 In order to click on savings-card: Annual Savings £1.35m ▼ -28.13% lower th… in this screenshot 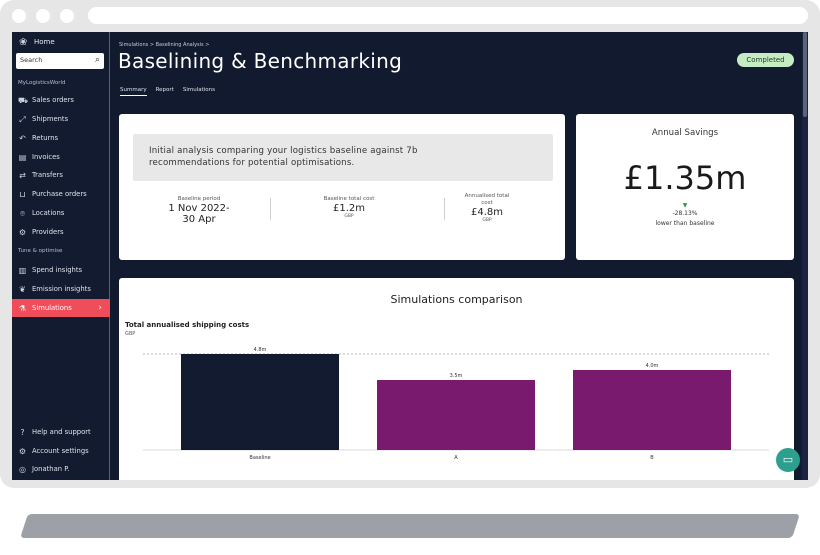, I will do `click(685, 187)`.